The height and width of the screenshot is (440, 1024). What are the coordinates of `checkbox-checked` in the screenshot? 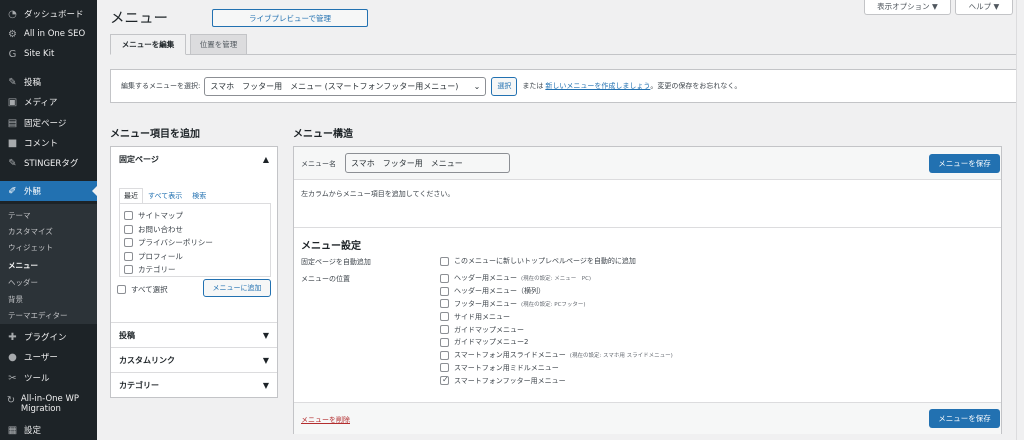 It's located at (444, 380).